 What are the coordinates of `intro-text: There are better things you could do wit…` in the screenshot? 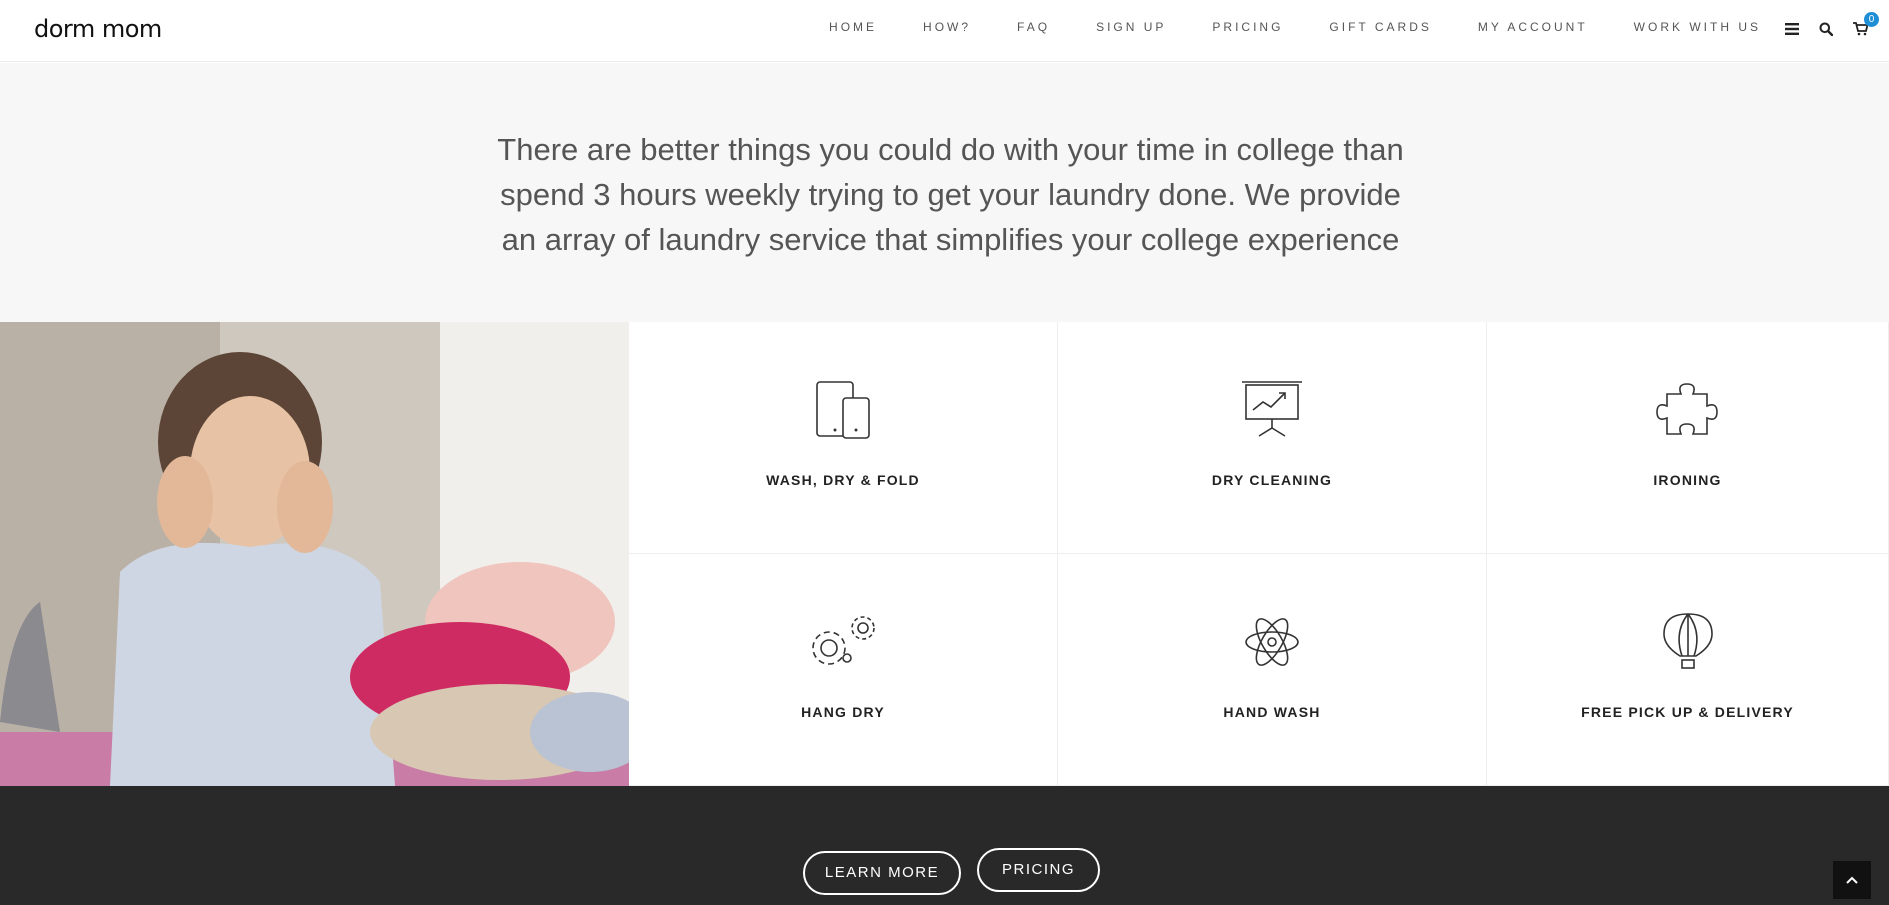 It's located at (950, 194).